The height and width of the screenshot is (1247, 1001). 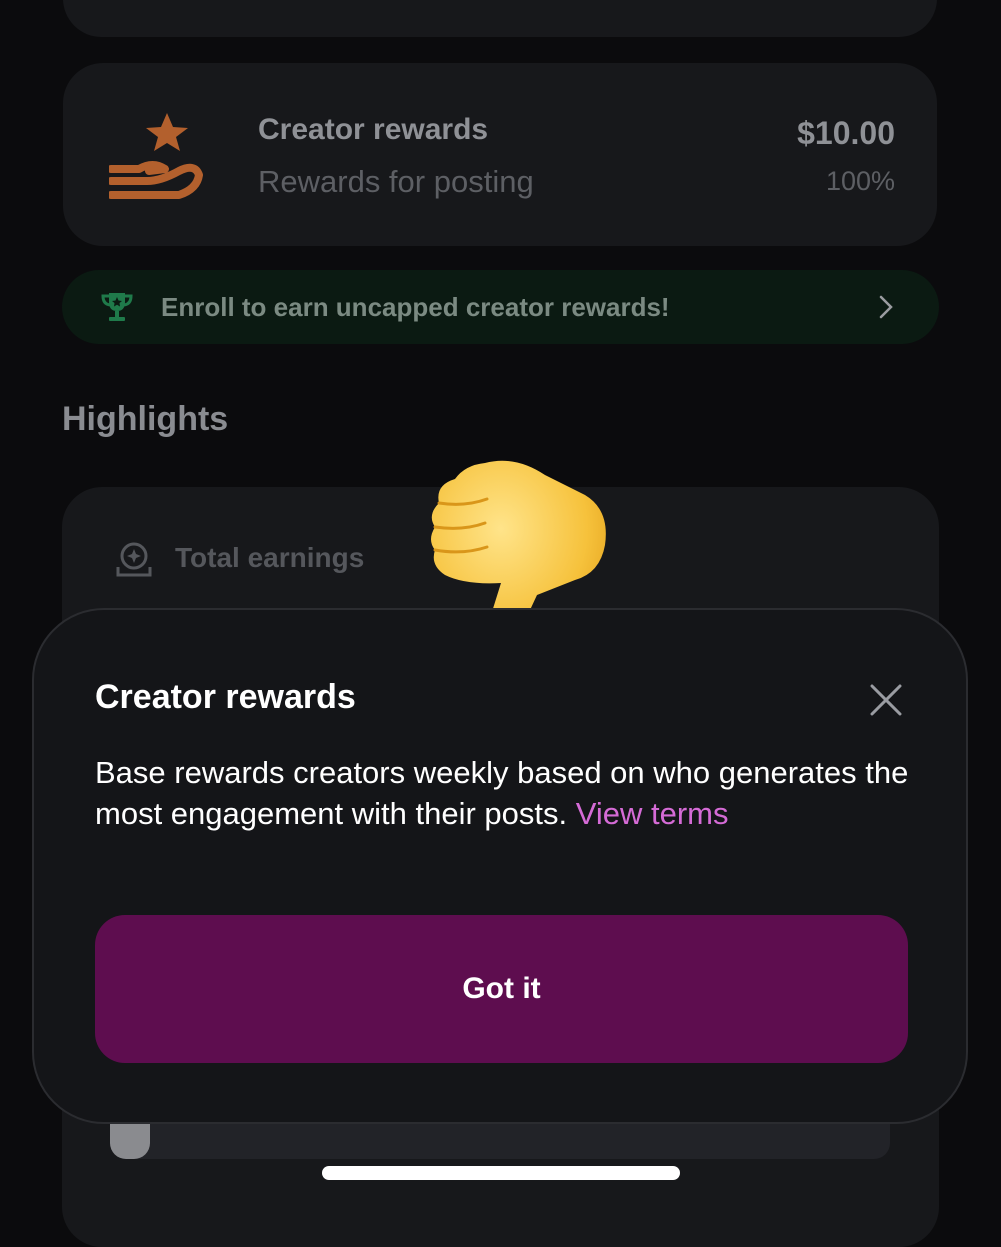 I want to click on got-it-button: Got it, so click(x=501, y=989).